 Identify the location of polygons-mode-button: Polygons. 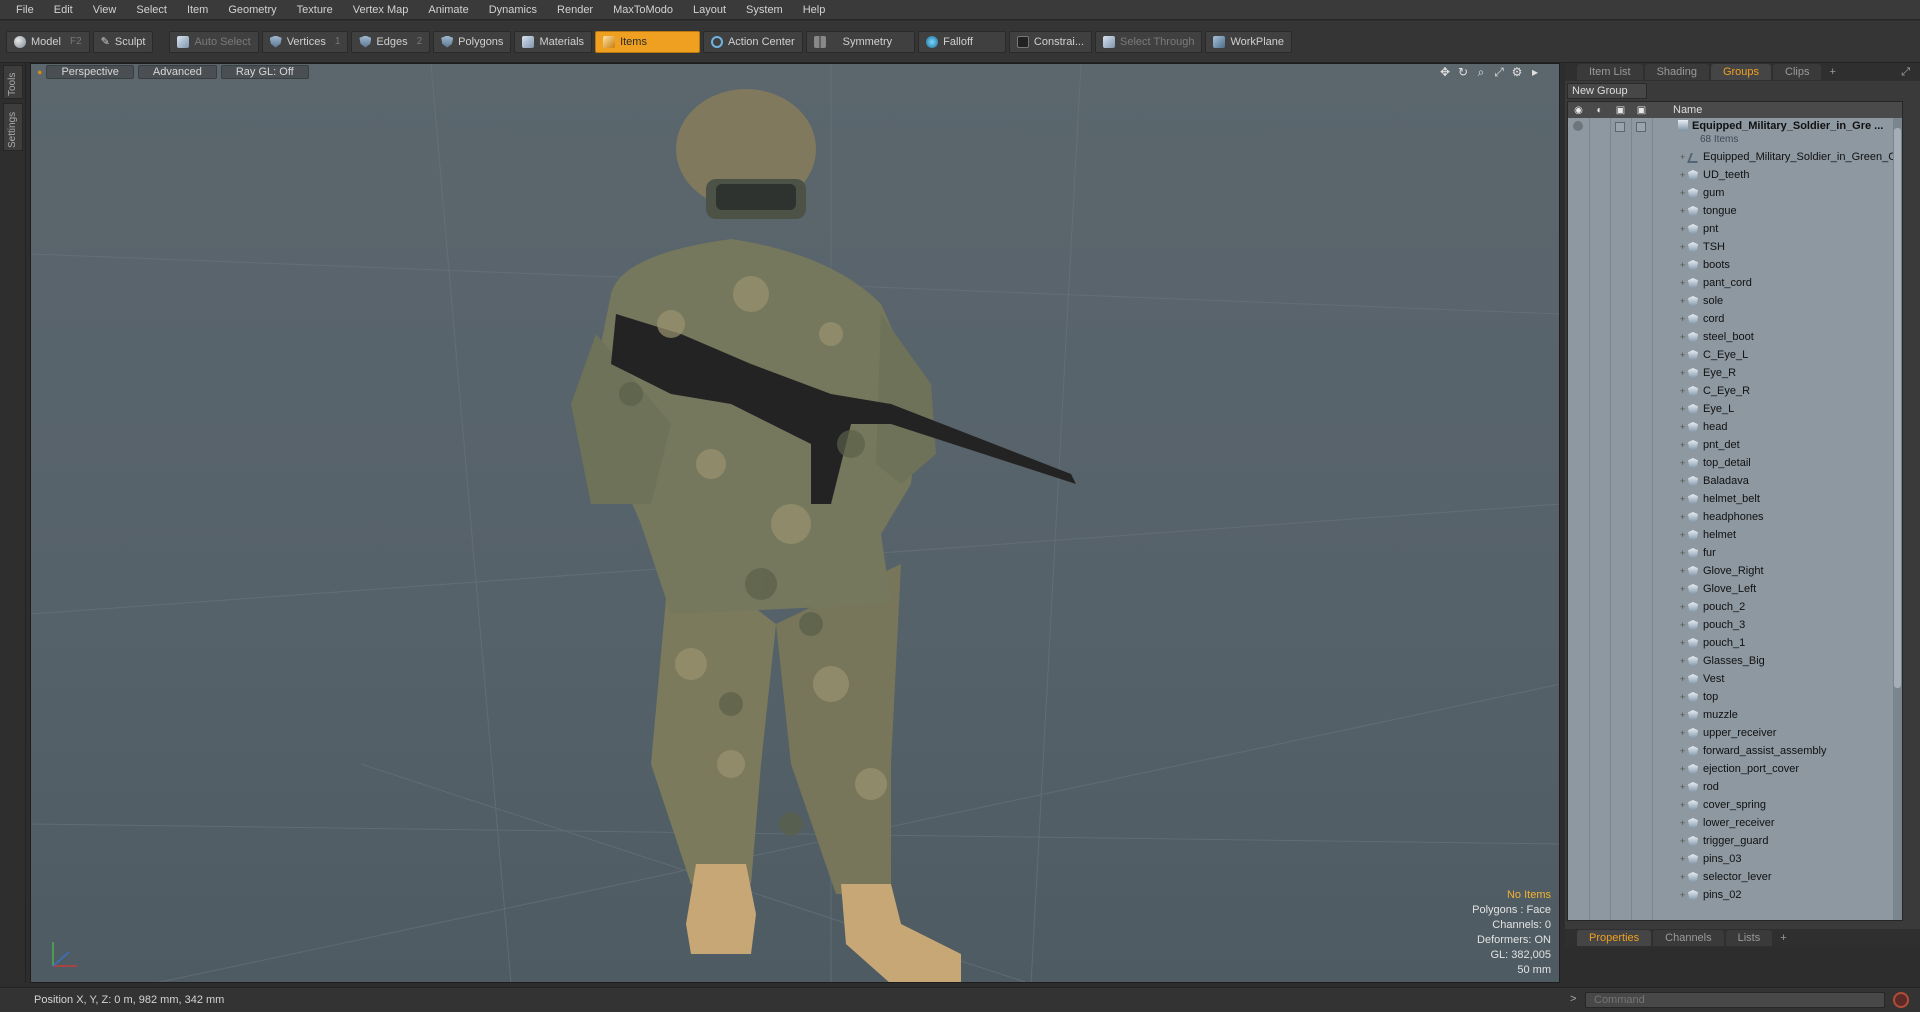
(472, 41).